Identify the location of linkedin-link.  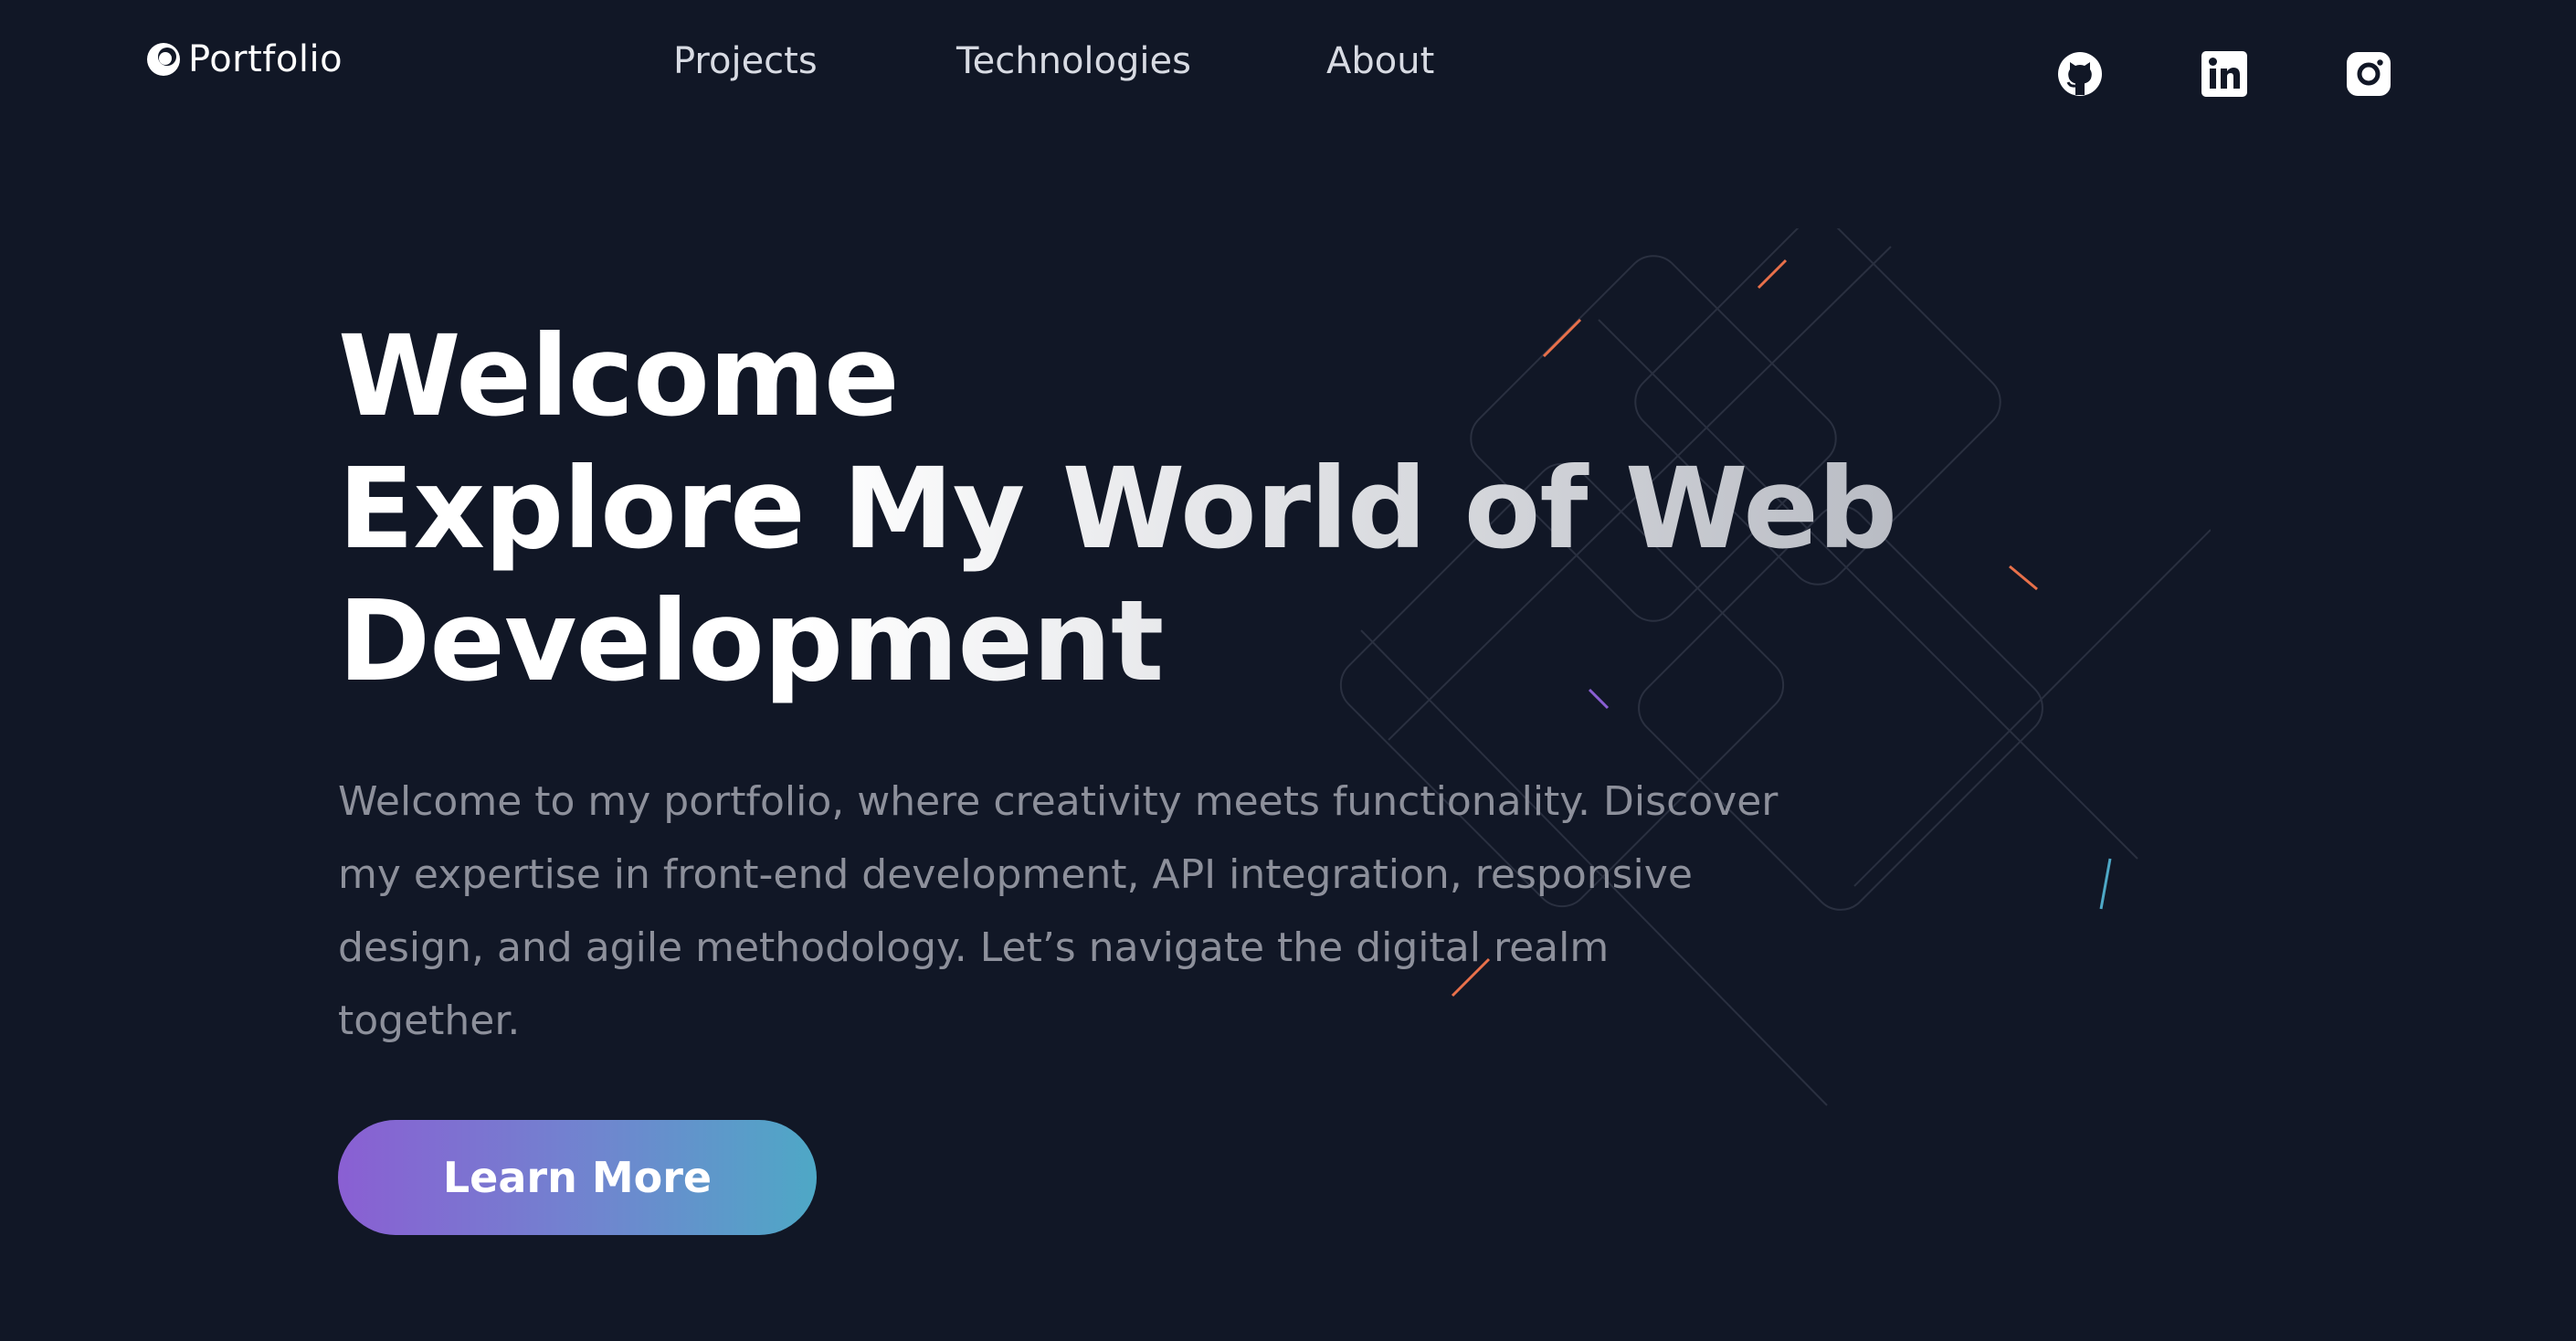
(2224, 74).